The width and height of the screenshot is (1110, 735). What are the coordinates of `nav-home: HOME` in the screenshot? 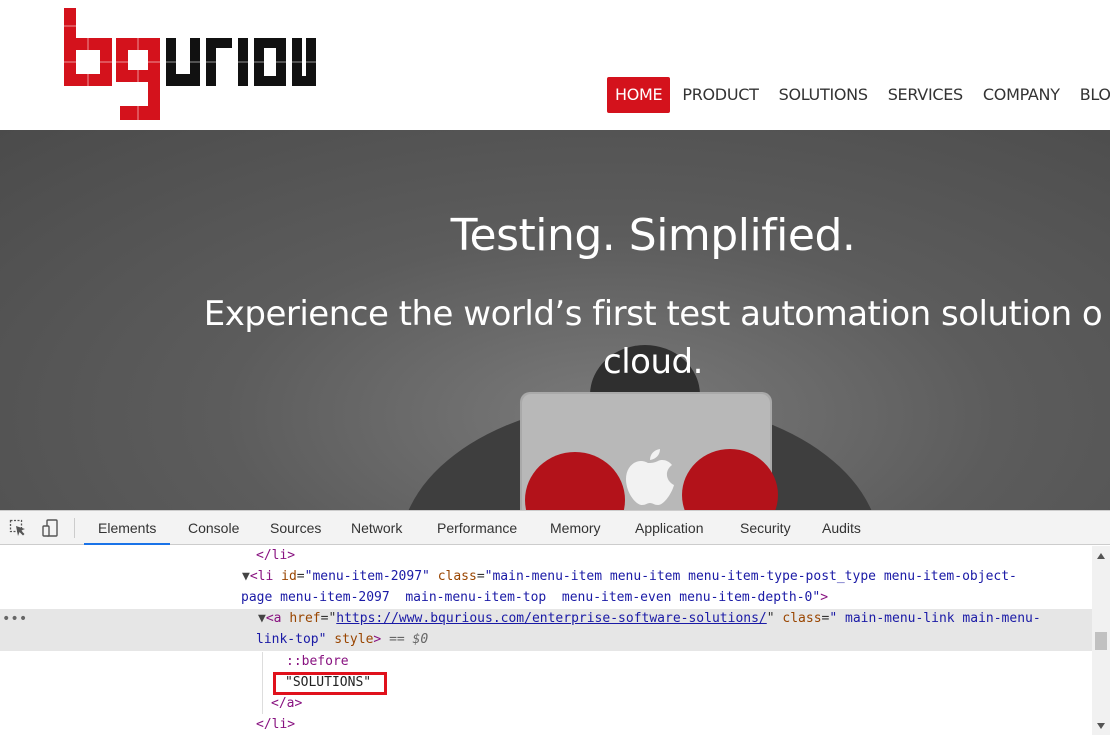 It's located at (639, 95).